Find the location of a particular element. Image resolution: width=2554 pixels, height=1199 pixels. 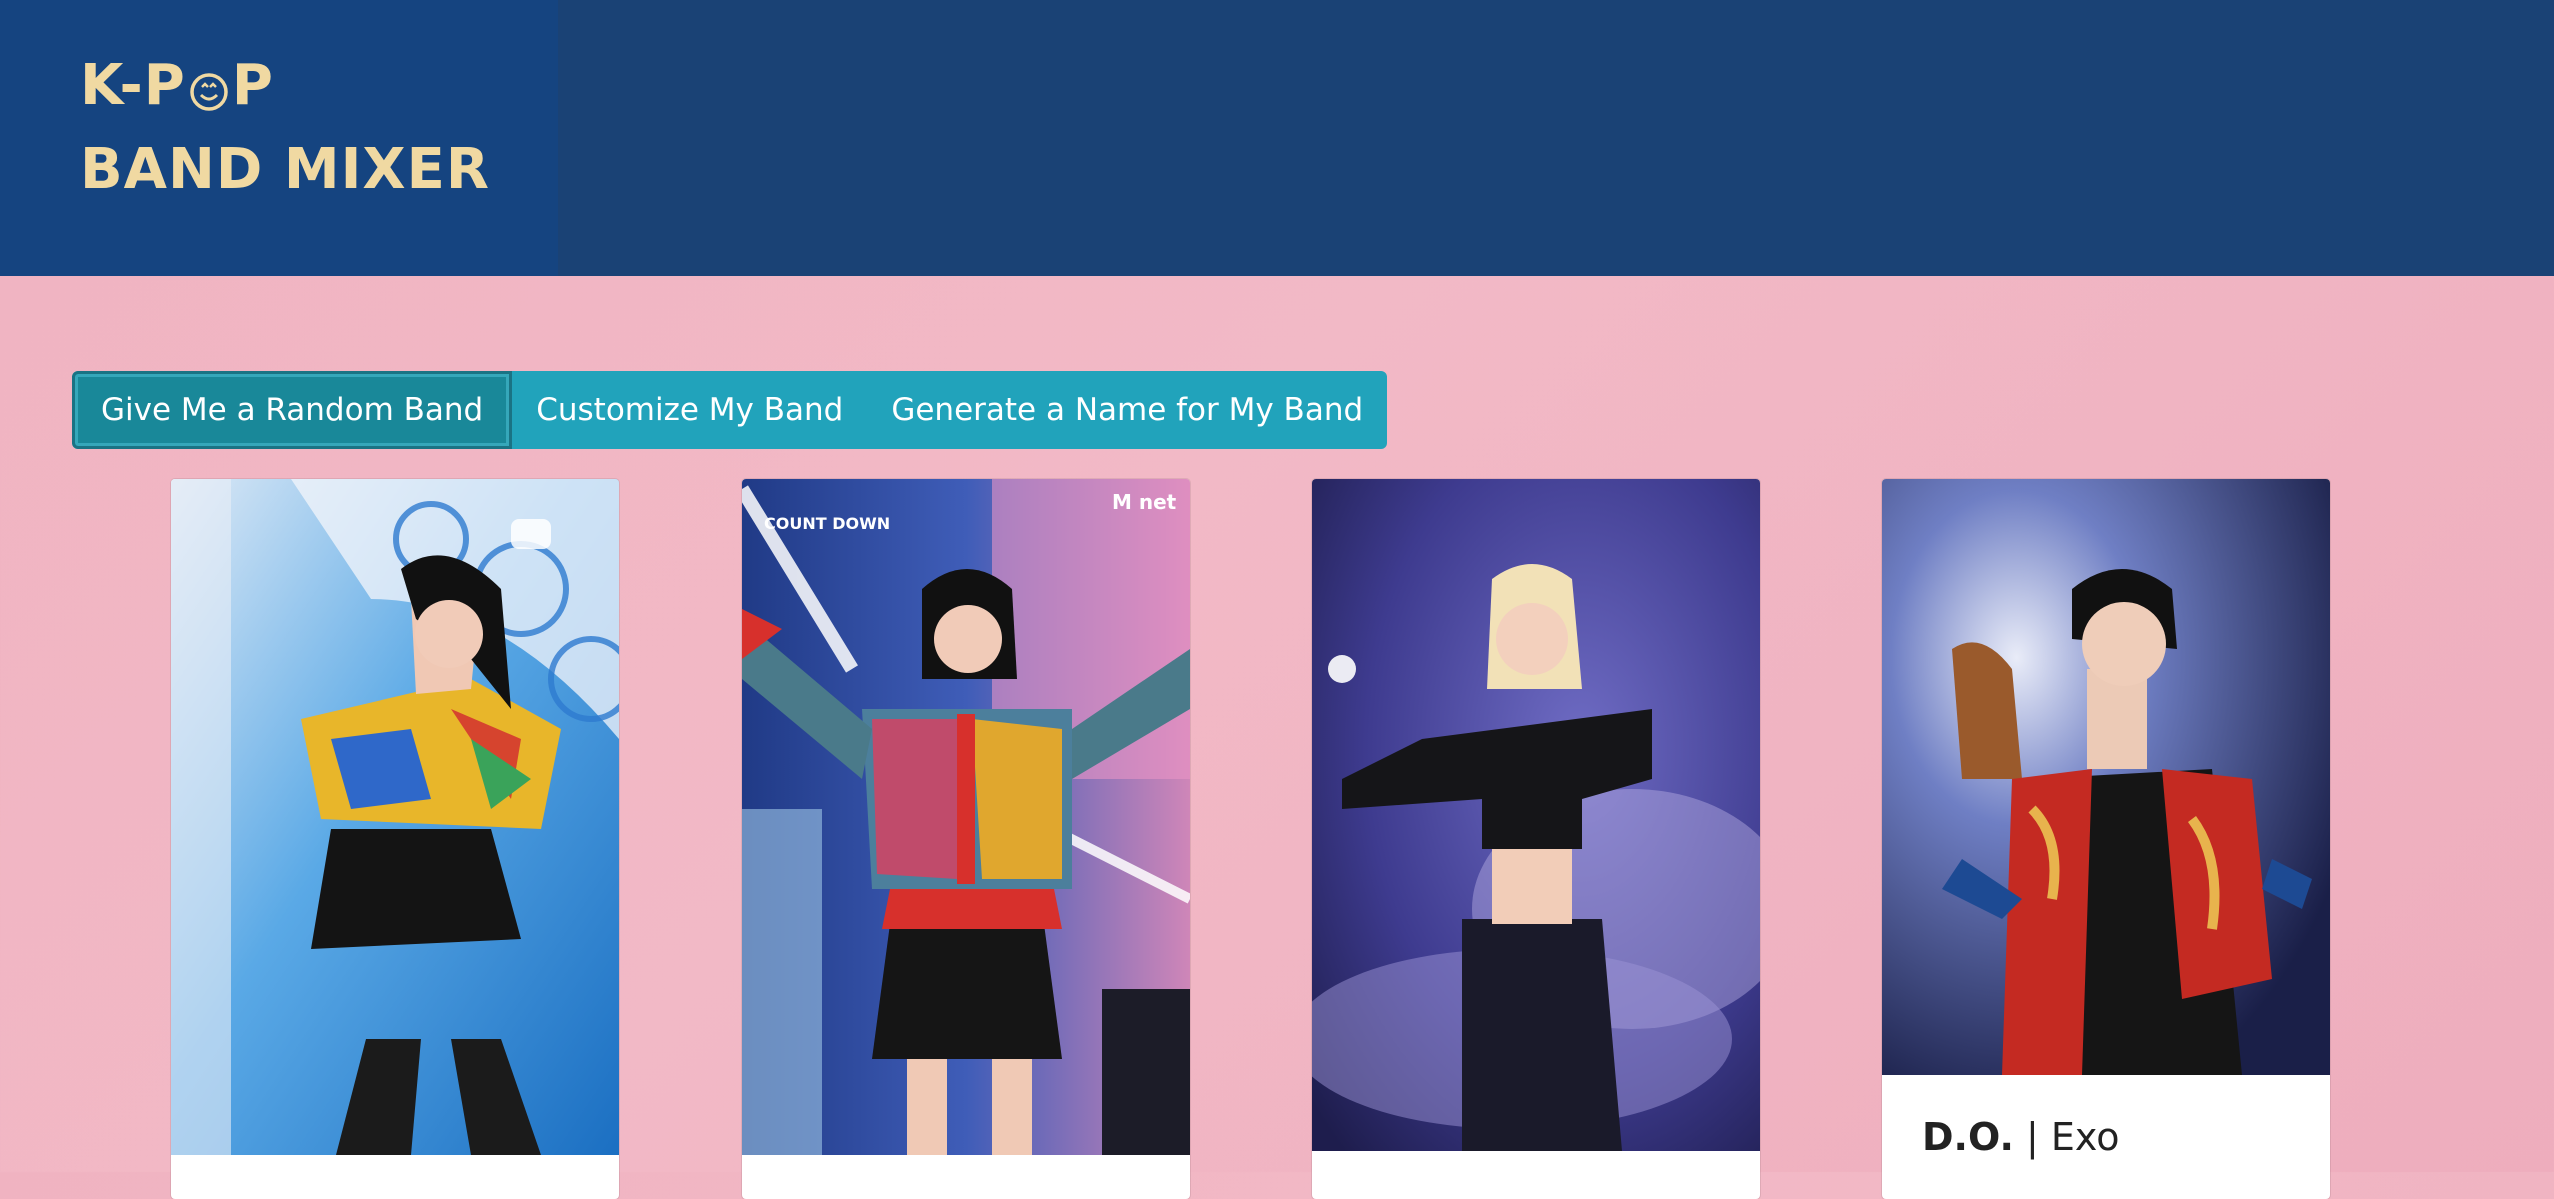

member-card: D.O. | Exo is located at coordinates (2106, 839).